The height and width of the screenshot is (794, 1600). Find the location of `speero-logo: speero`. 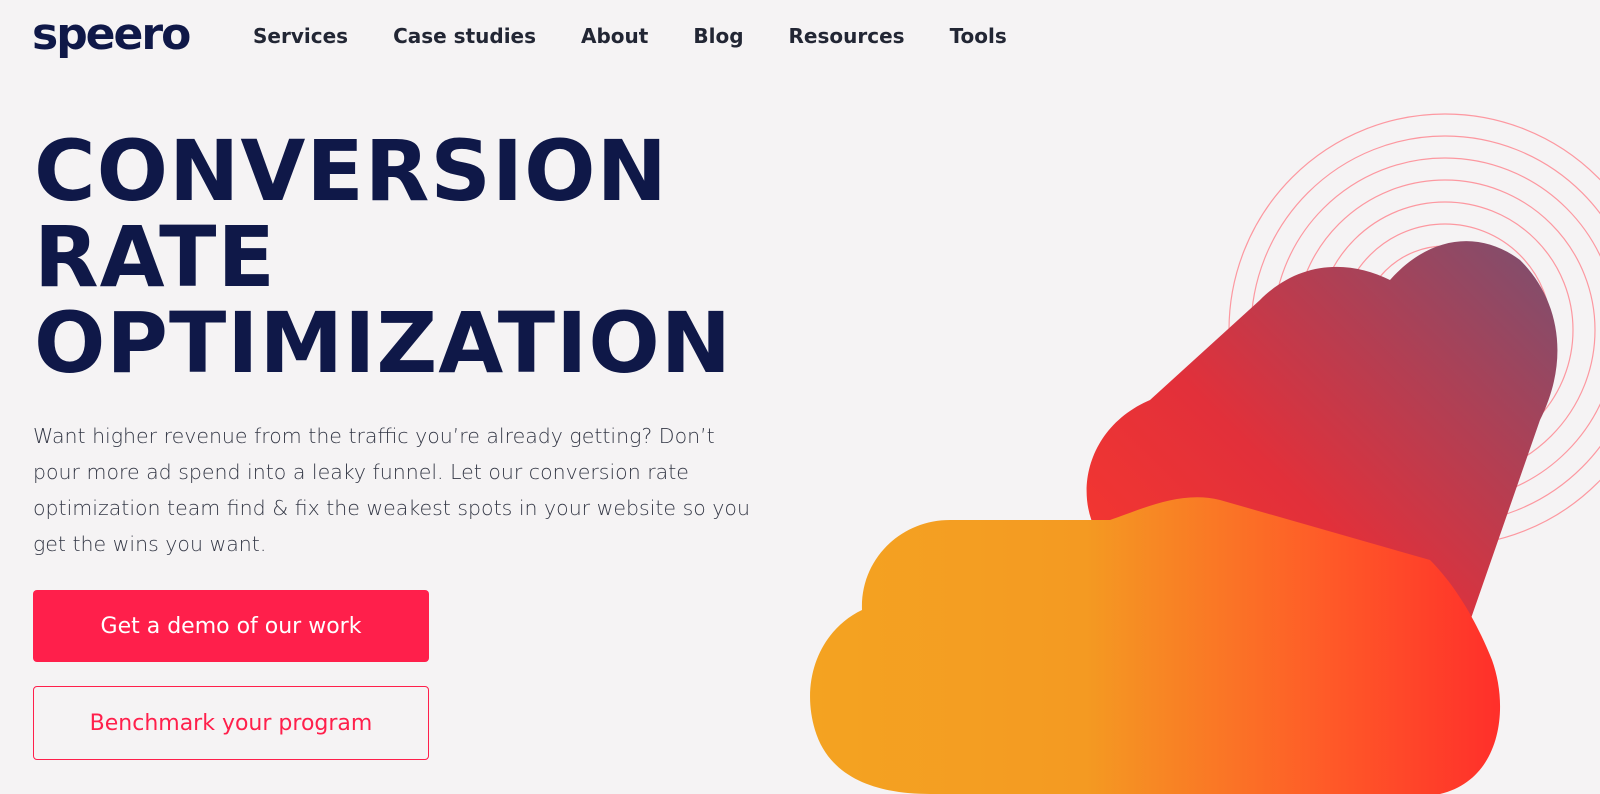

speero-logo: speero is located at coordinates (111, 35).